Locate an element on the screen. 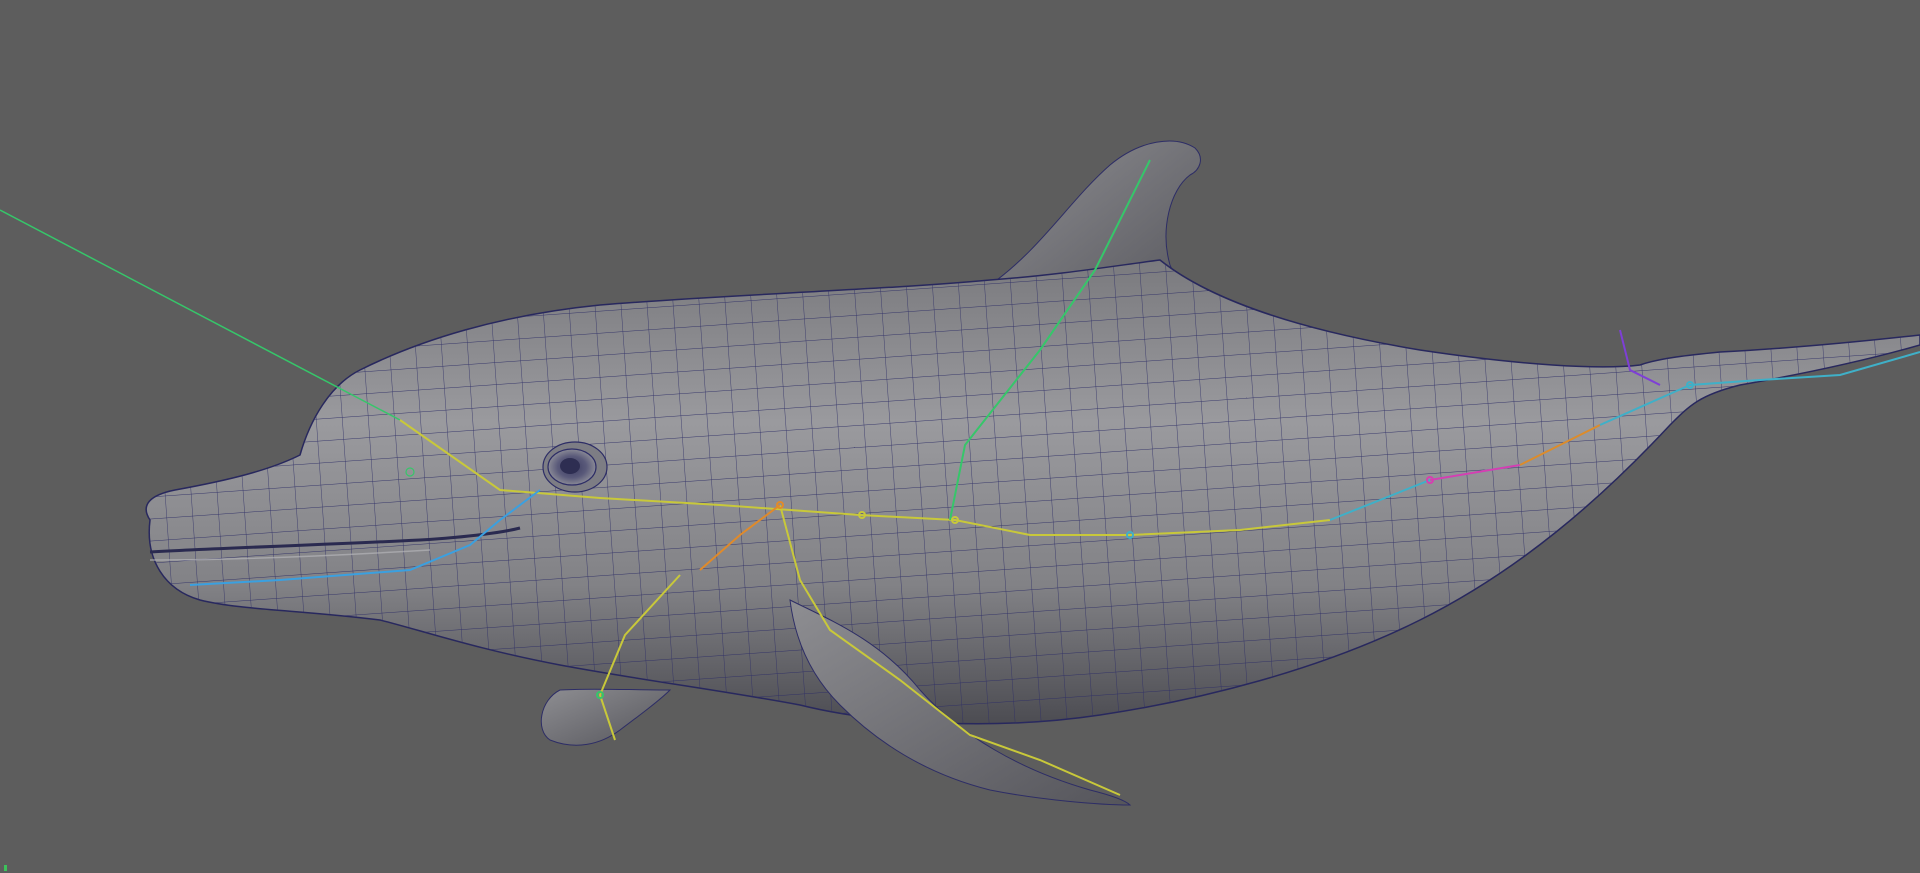  bone is located at coordinates (200, 315).